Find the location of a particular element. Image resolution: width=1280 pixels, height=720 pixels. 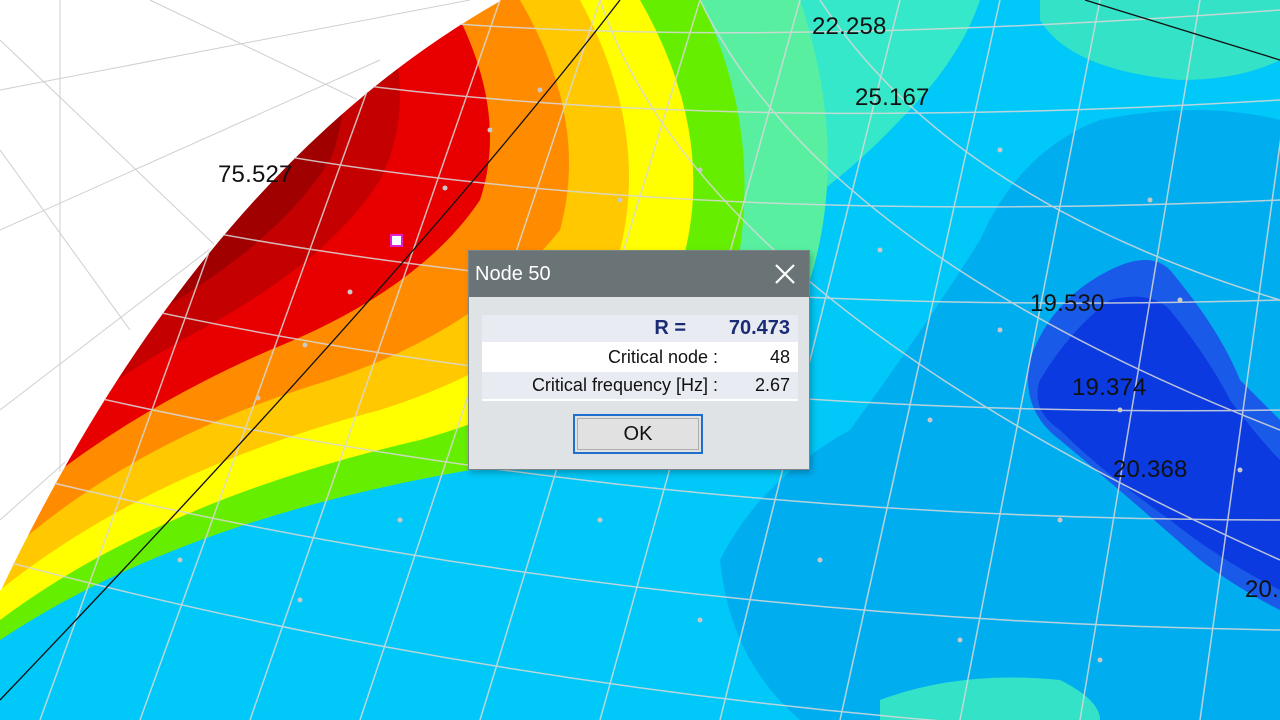

result-label: R = is located at coordinates (670, 328).